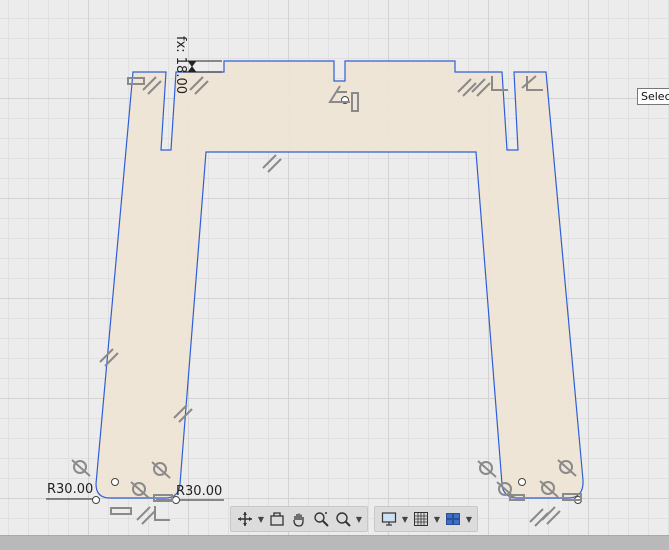 The height and width of the screenshot is (550, 669). I want to click on pan-icon, so click(299, 519).